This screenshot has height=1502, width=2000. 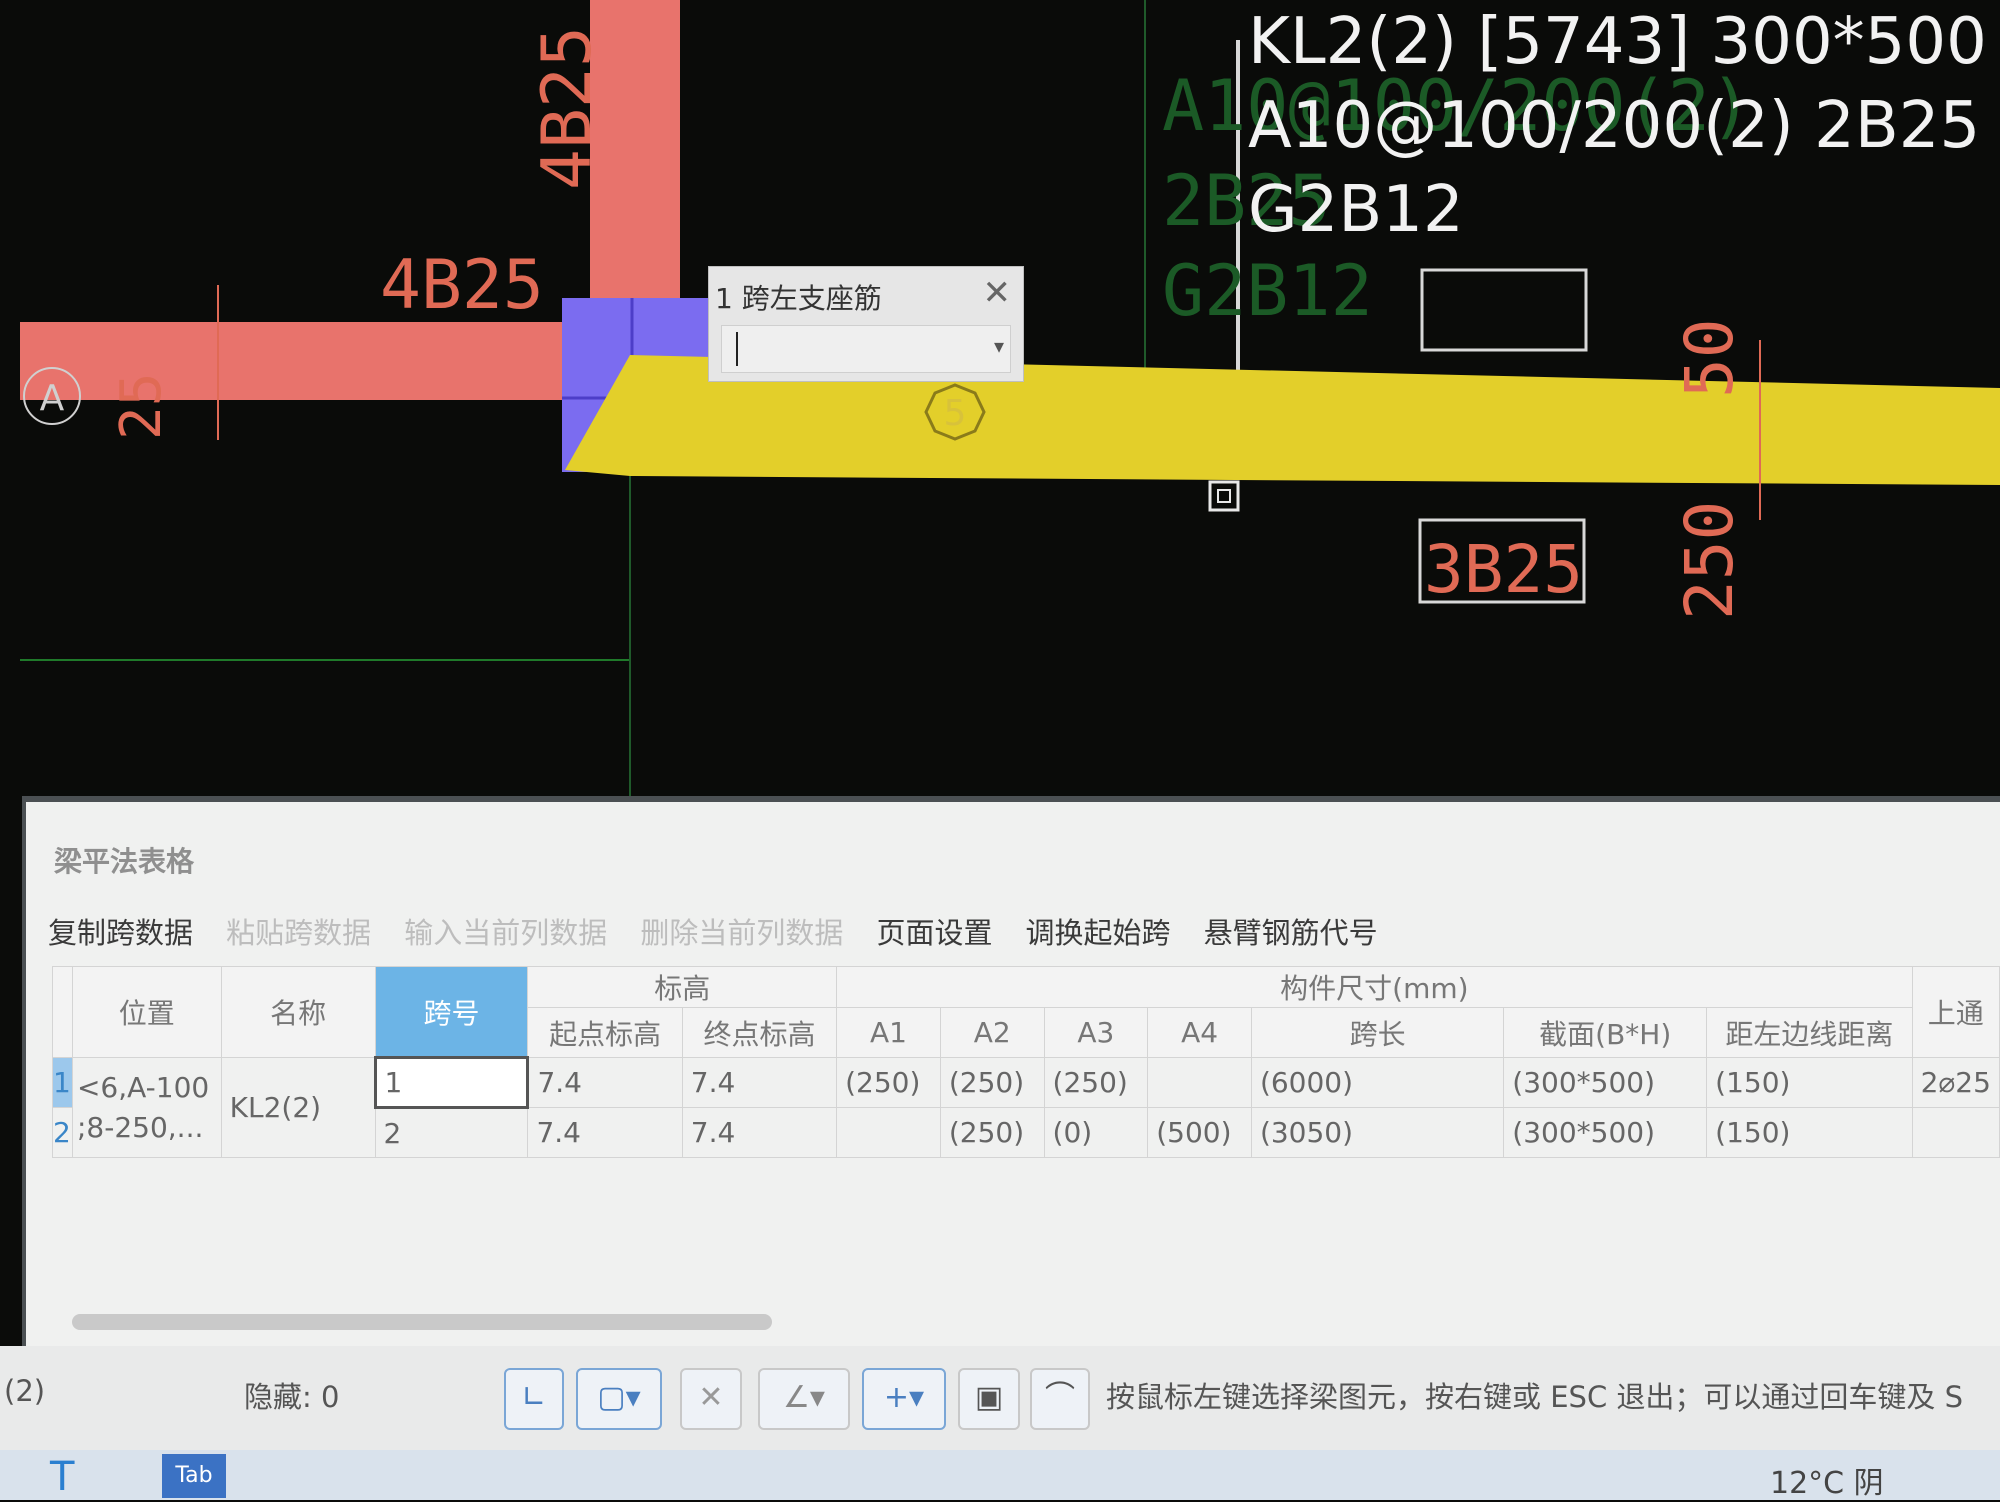 What do you see at coordinates (1503, 569) in the screenshot?
I see `annotation-3b25: 3B25` at bounding box center [1503, 569].